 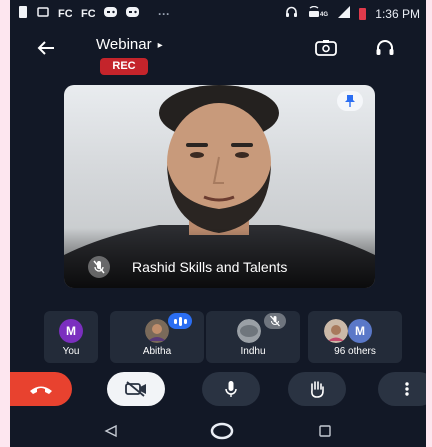 What do you see at coordinates (43, 13) in the screenshot?
I see `cast-icon` at bounding box center [43, 13].